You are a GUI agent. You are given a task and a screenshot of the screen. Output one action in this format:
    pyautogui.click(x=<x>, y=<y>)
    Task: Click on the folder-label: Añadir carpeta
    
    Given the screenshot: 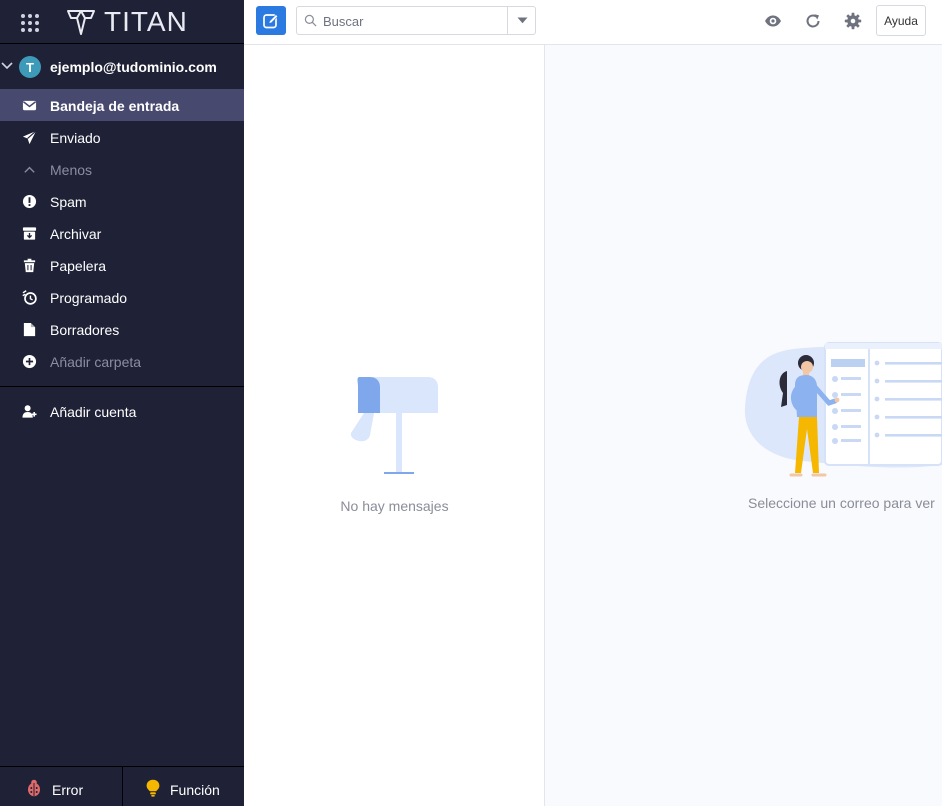 What is the action you would take?
    pyautogui.click(x=96, y=362)
    